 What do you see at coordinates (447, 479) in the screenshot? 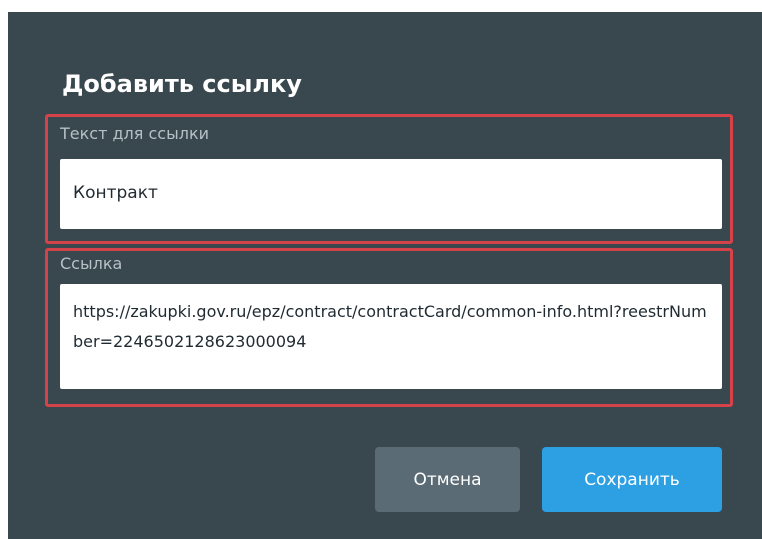
I see `cancel-button: Отмена` at bounding box center [447, 479].